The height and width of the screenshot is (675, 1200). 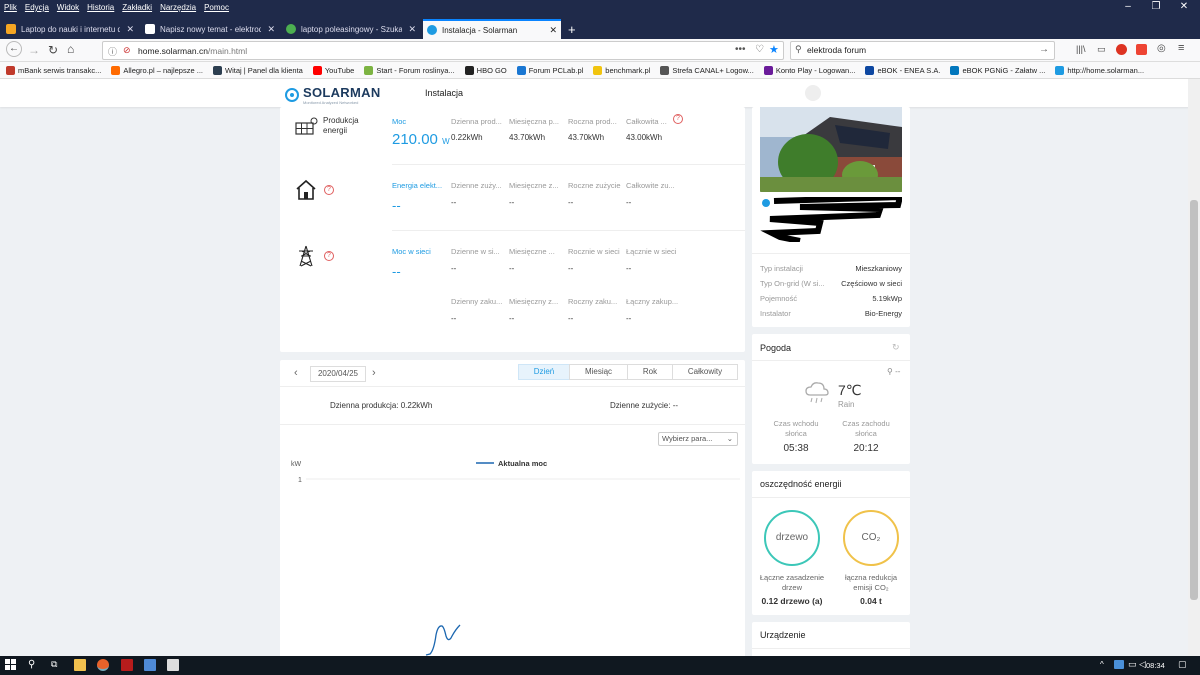 What do you see at coordinates (1081, 49) in the screenshot?
I see `library-icon: |||\` at bounding box center [1081, 49].